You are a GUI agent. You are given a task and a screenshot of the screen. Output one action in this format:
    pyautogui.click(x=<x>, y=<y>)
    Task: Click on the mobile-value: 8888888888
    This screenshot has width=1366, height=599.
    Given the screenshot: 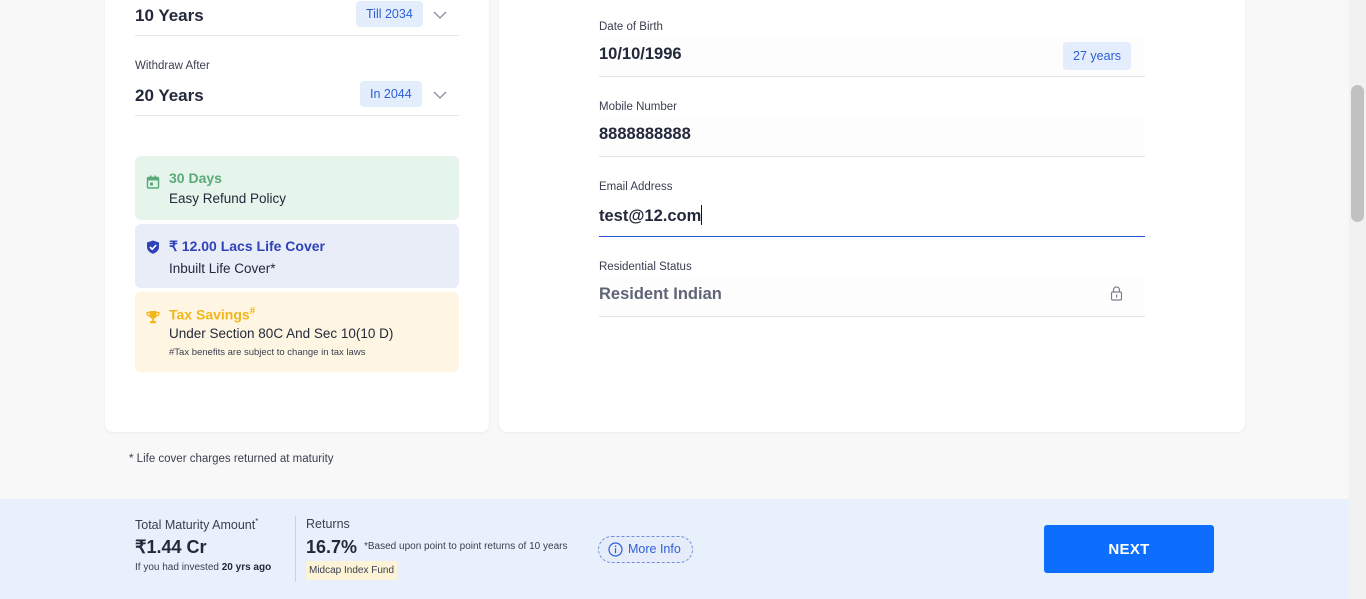 What is the action you would take?
    pyautogui.click(x=645, y=134)
    